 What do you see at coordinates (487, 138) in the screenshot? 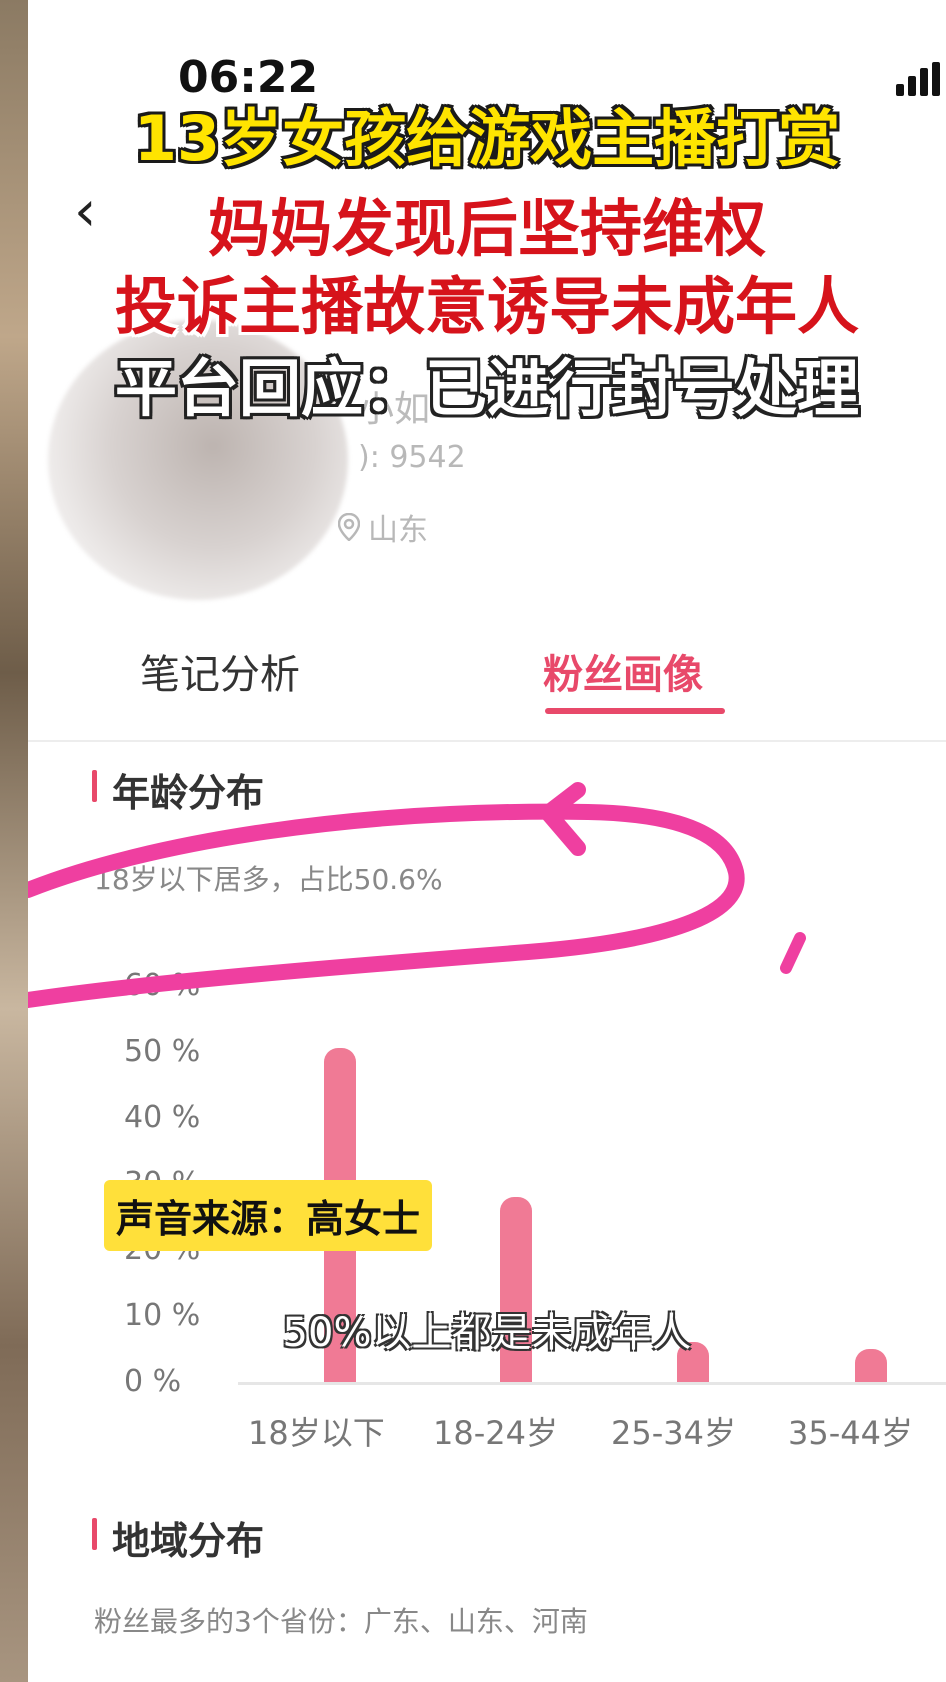
I see `headline-line-1: 13岁女孩给游戏主播打赏` at bounding box center [487, 138].